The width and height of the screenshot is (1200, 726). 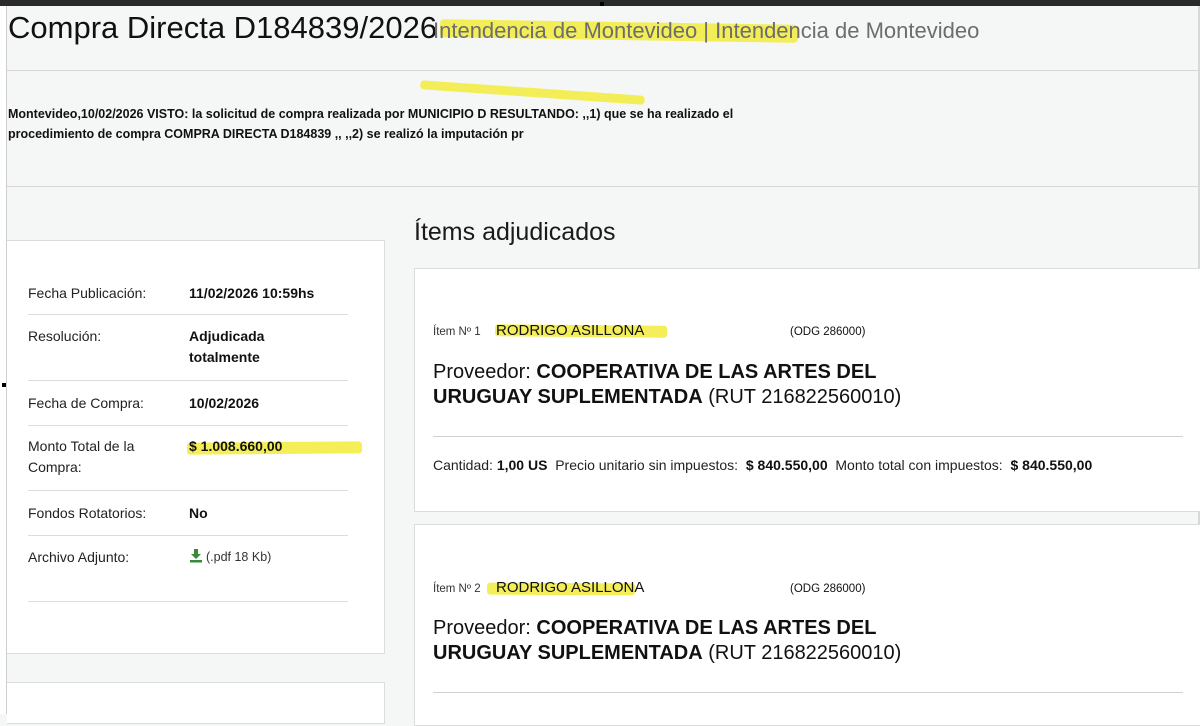 I want to click on header-divider, so click(x=603, y=70).